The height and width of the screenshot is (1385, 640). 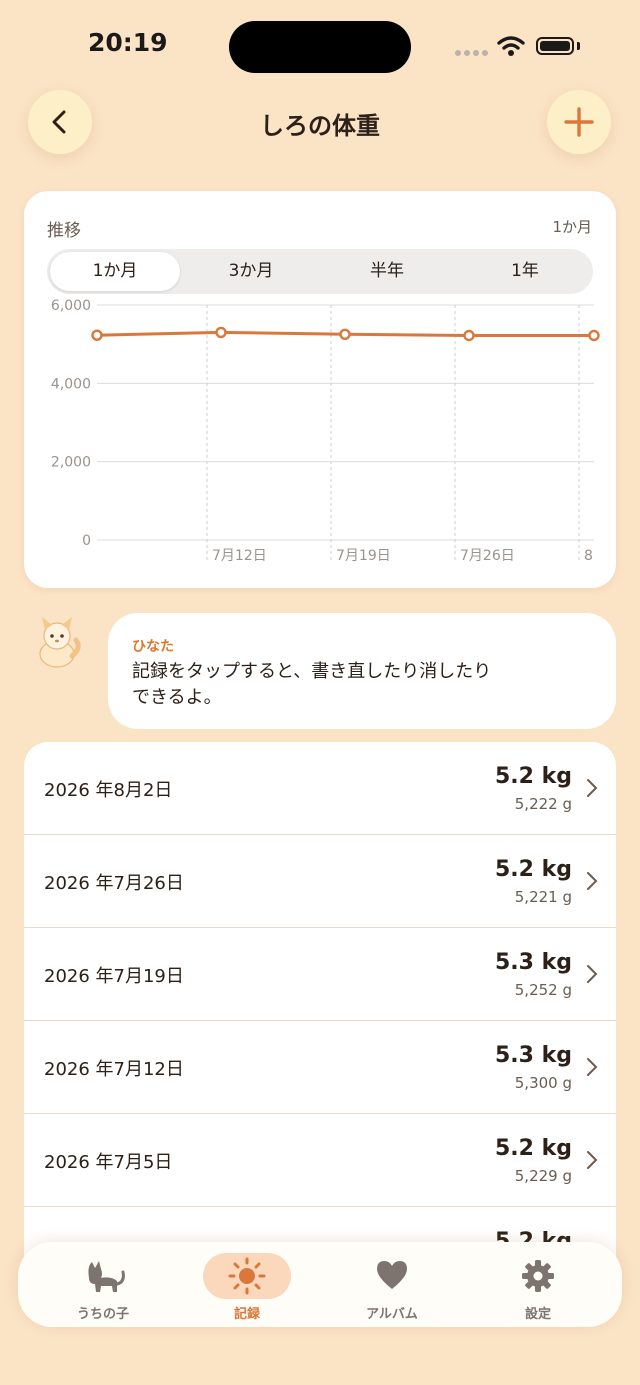 I want to click on record-date: 2026 年8月2日, so click(x=108, y=790).